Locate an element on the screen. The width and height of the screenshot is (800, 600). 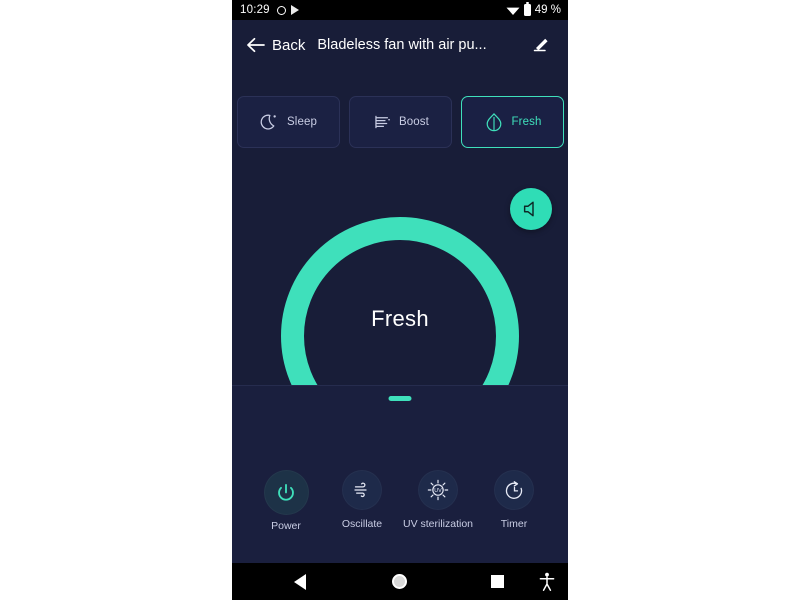
wind-oscillate-icon is located at coordinates (360, 490).